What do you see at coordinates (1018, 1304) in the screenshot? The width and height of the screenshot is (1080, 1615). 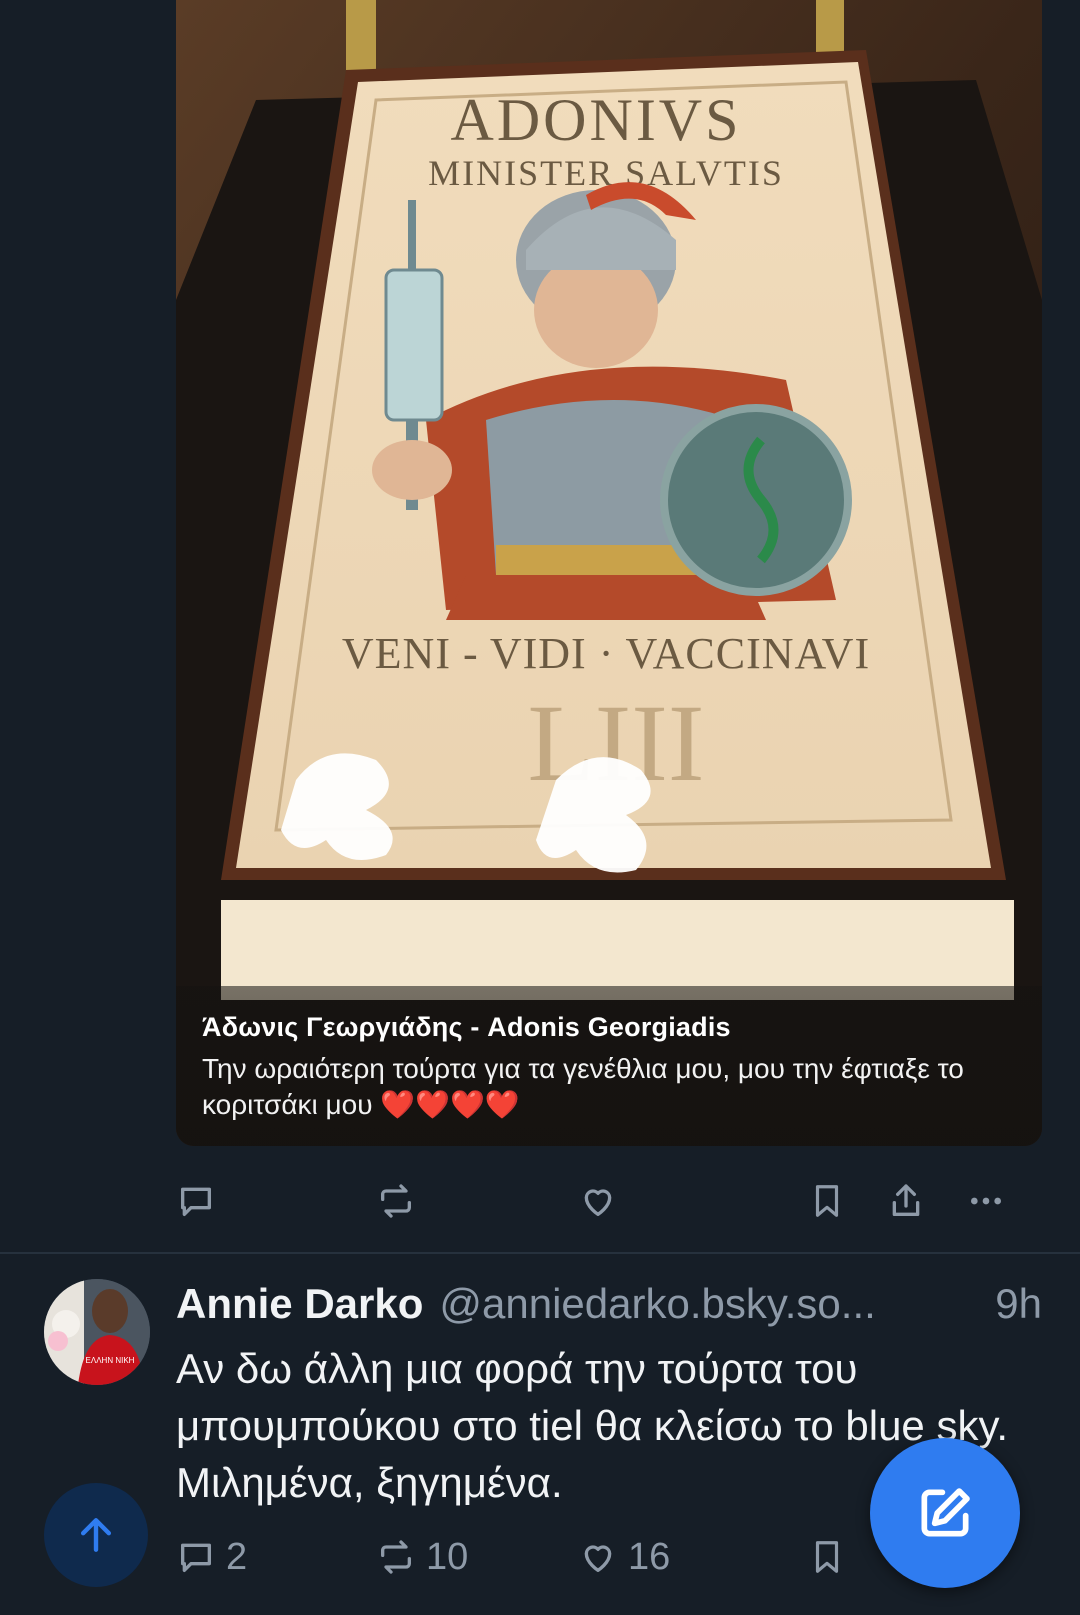 I see `timestamp: 9h` at bounding box center [1018, 1304].